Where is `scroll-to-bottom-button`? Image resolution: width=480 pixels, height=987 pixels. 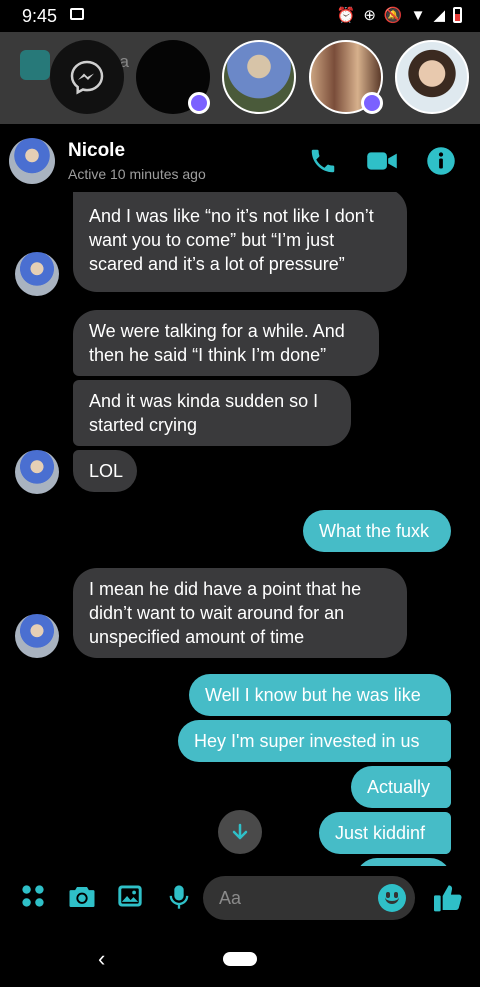
scroll-to-bottom-button is located at coordinates (240, 832).